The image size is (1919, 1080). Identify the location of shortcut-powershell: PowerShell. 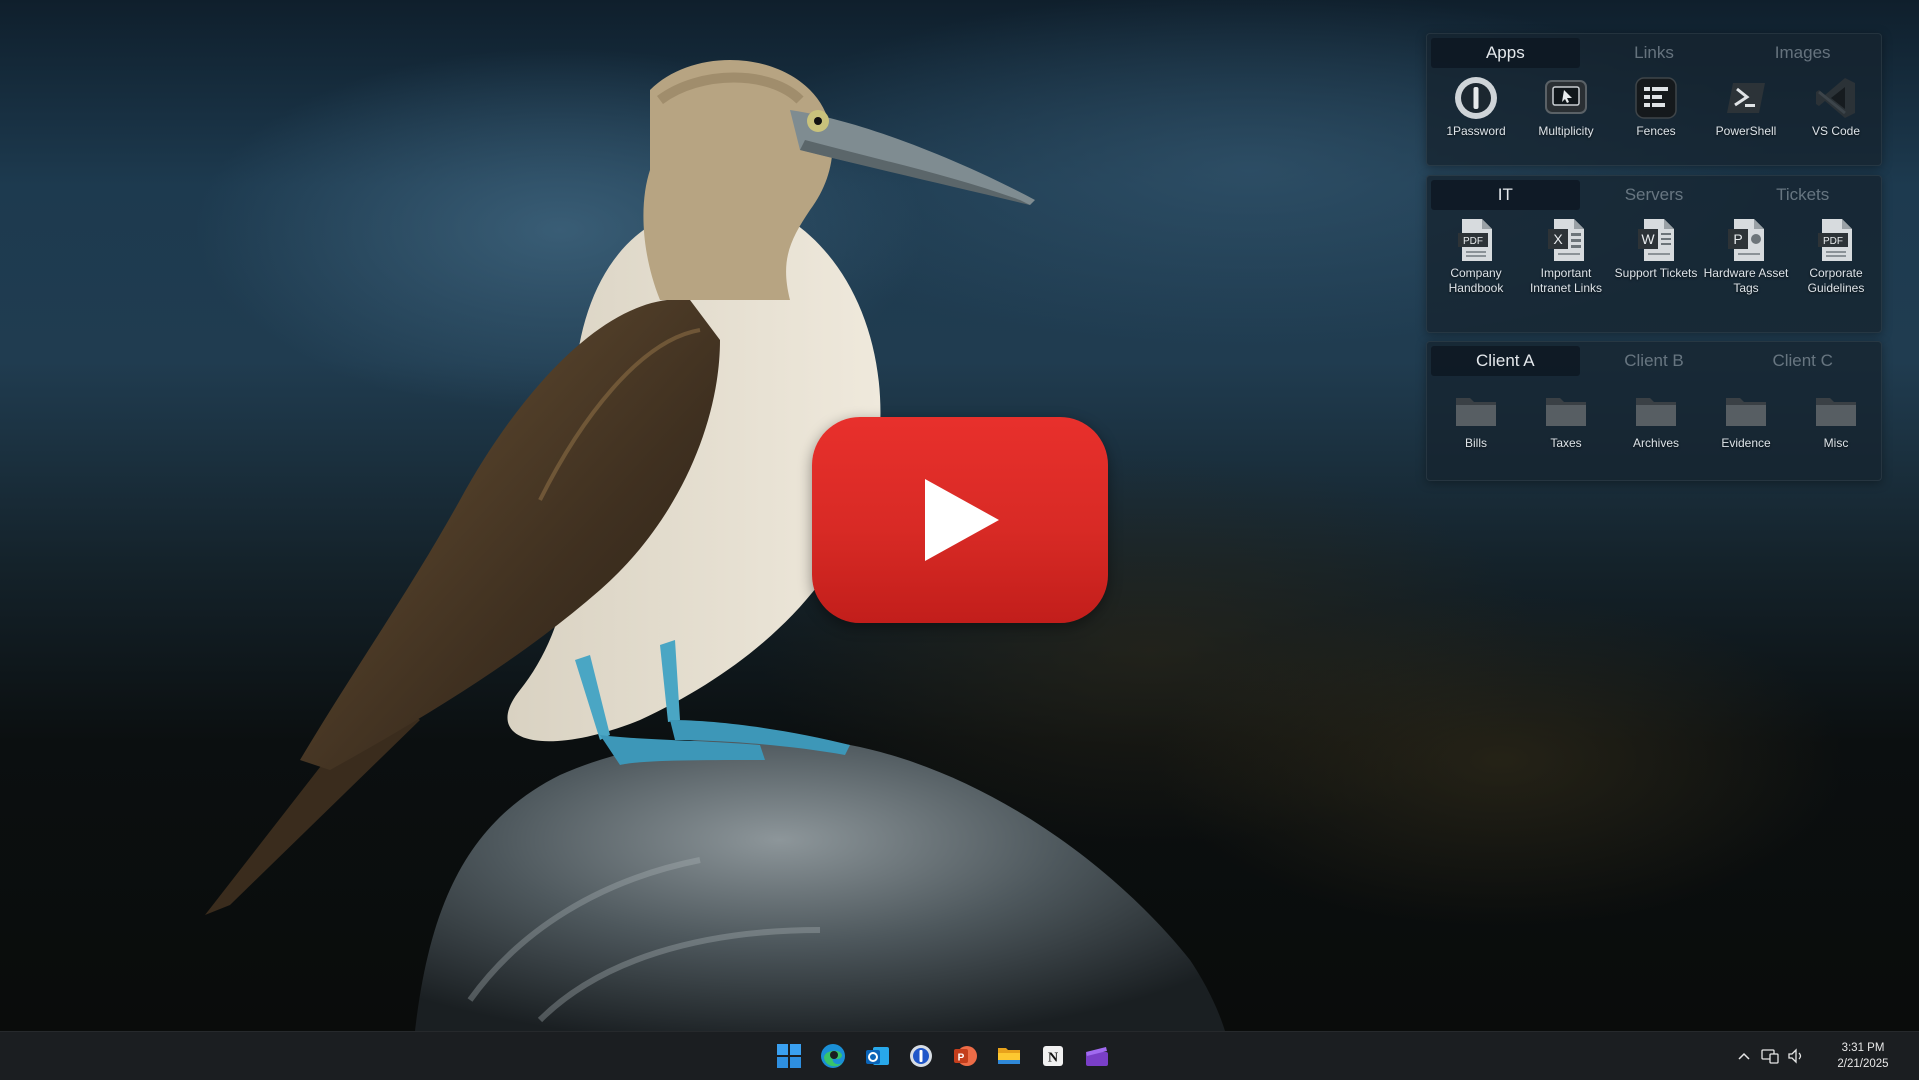
(1746, 106).